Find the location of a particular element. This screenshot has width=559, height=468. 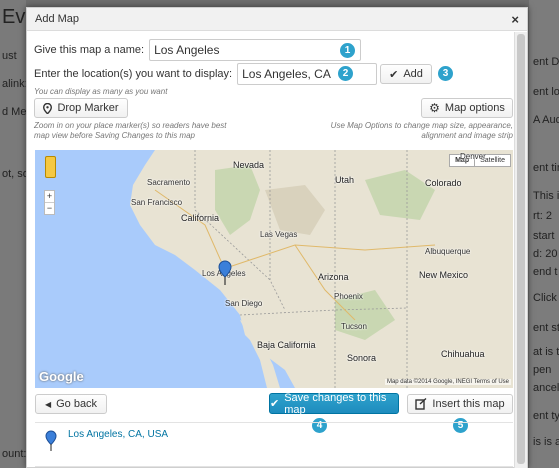

map-label-sacramento: Sacramento is located at coordinates (169, 182).